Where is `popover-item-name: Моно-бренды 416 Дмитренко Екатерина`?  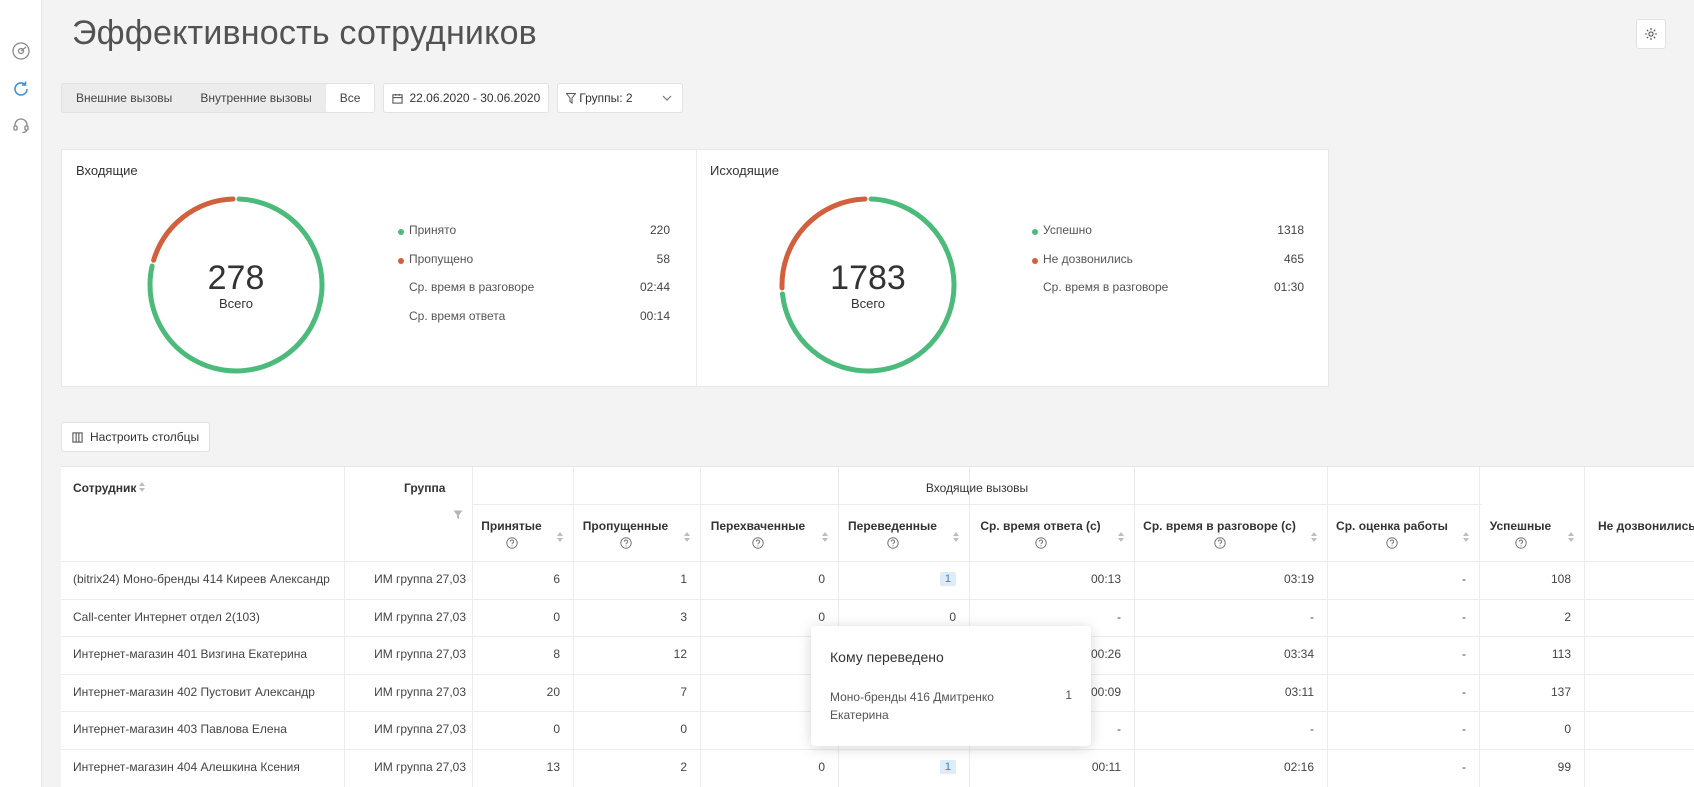
popover-item-name: Моно-бренды 416 Дмитренко Екатерина is located at coordinates (912, 706).